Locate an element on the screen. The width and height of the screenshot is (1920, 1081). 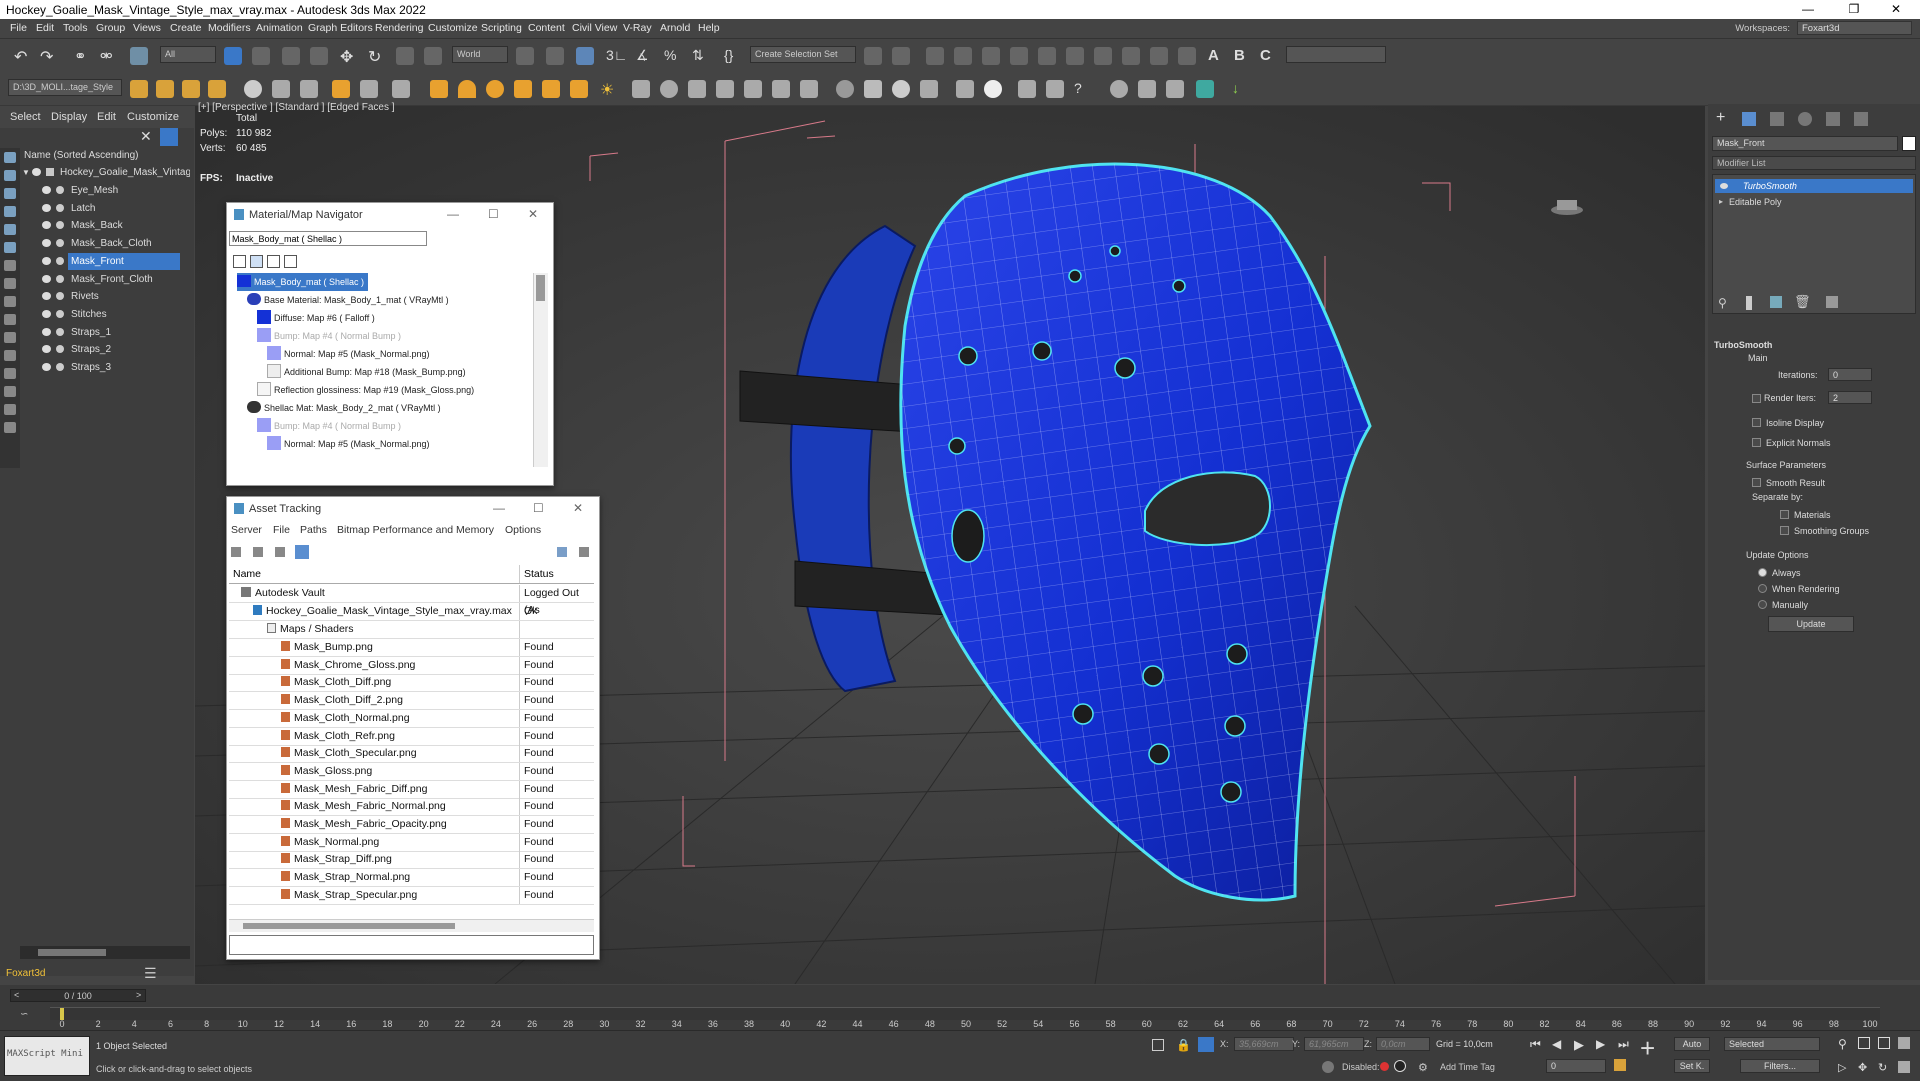
maximize-icon: ❐ is located at coordinates (1854, 9).